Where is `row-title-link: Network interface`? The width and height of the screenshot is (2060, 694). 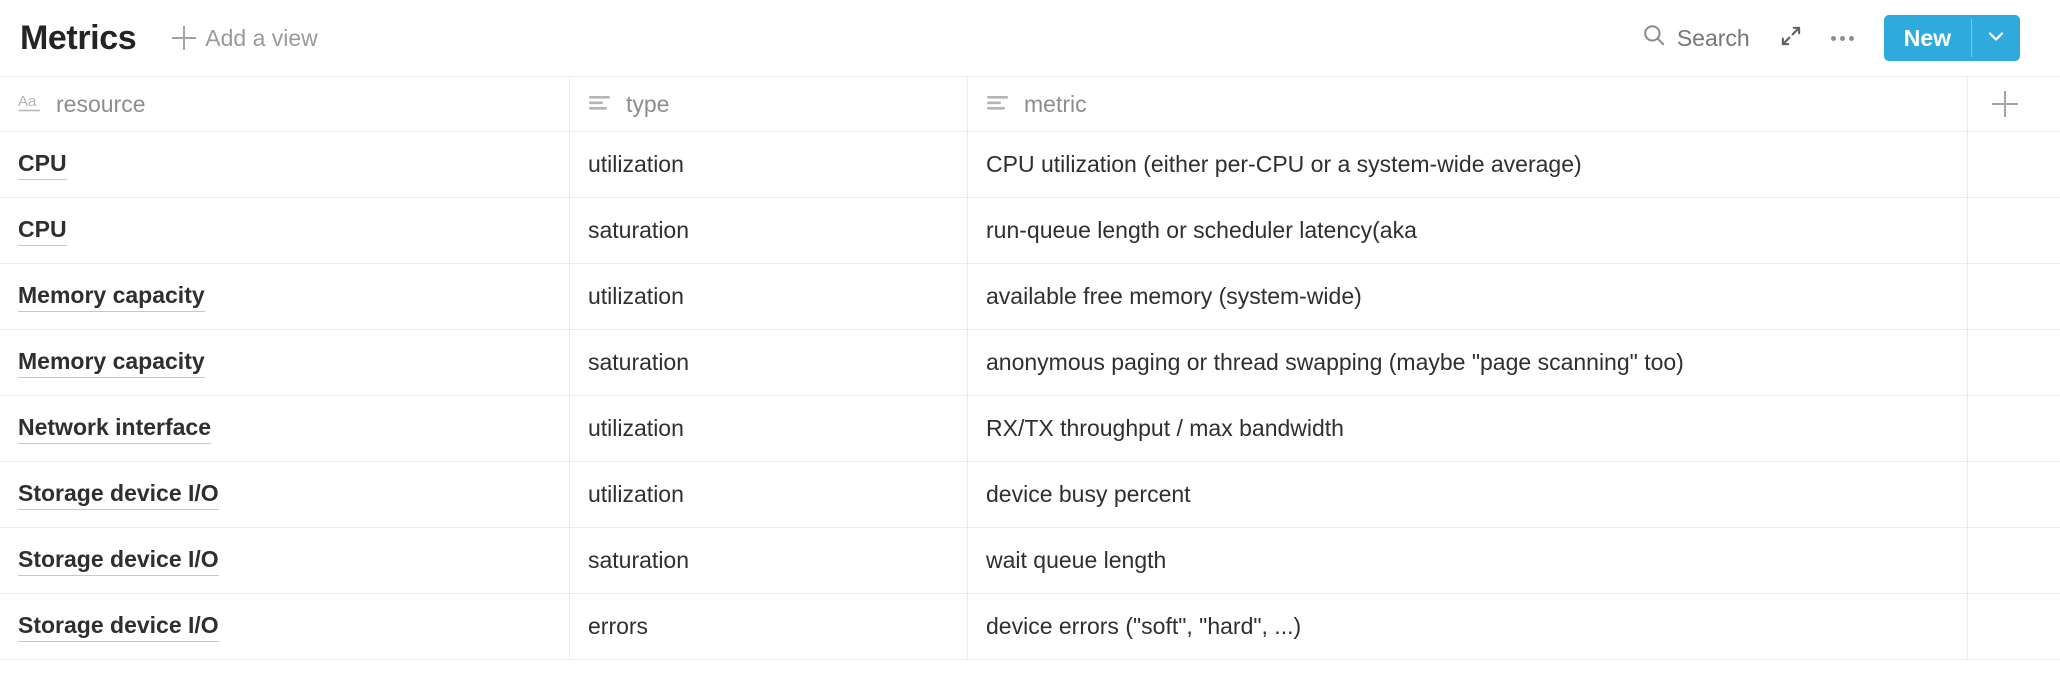
row-title-link: Network interface is located at coordinates (115, 428).